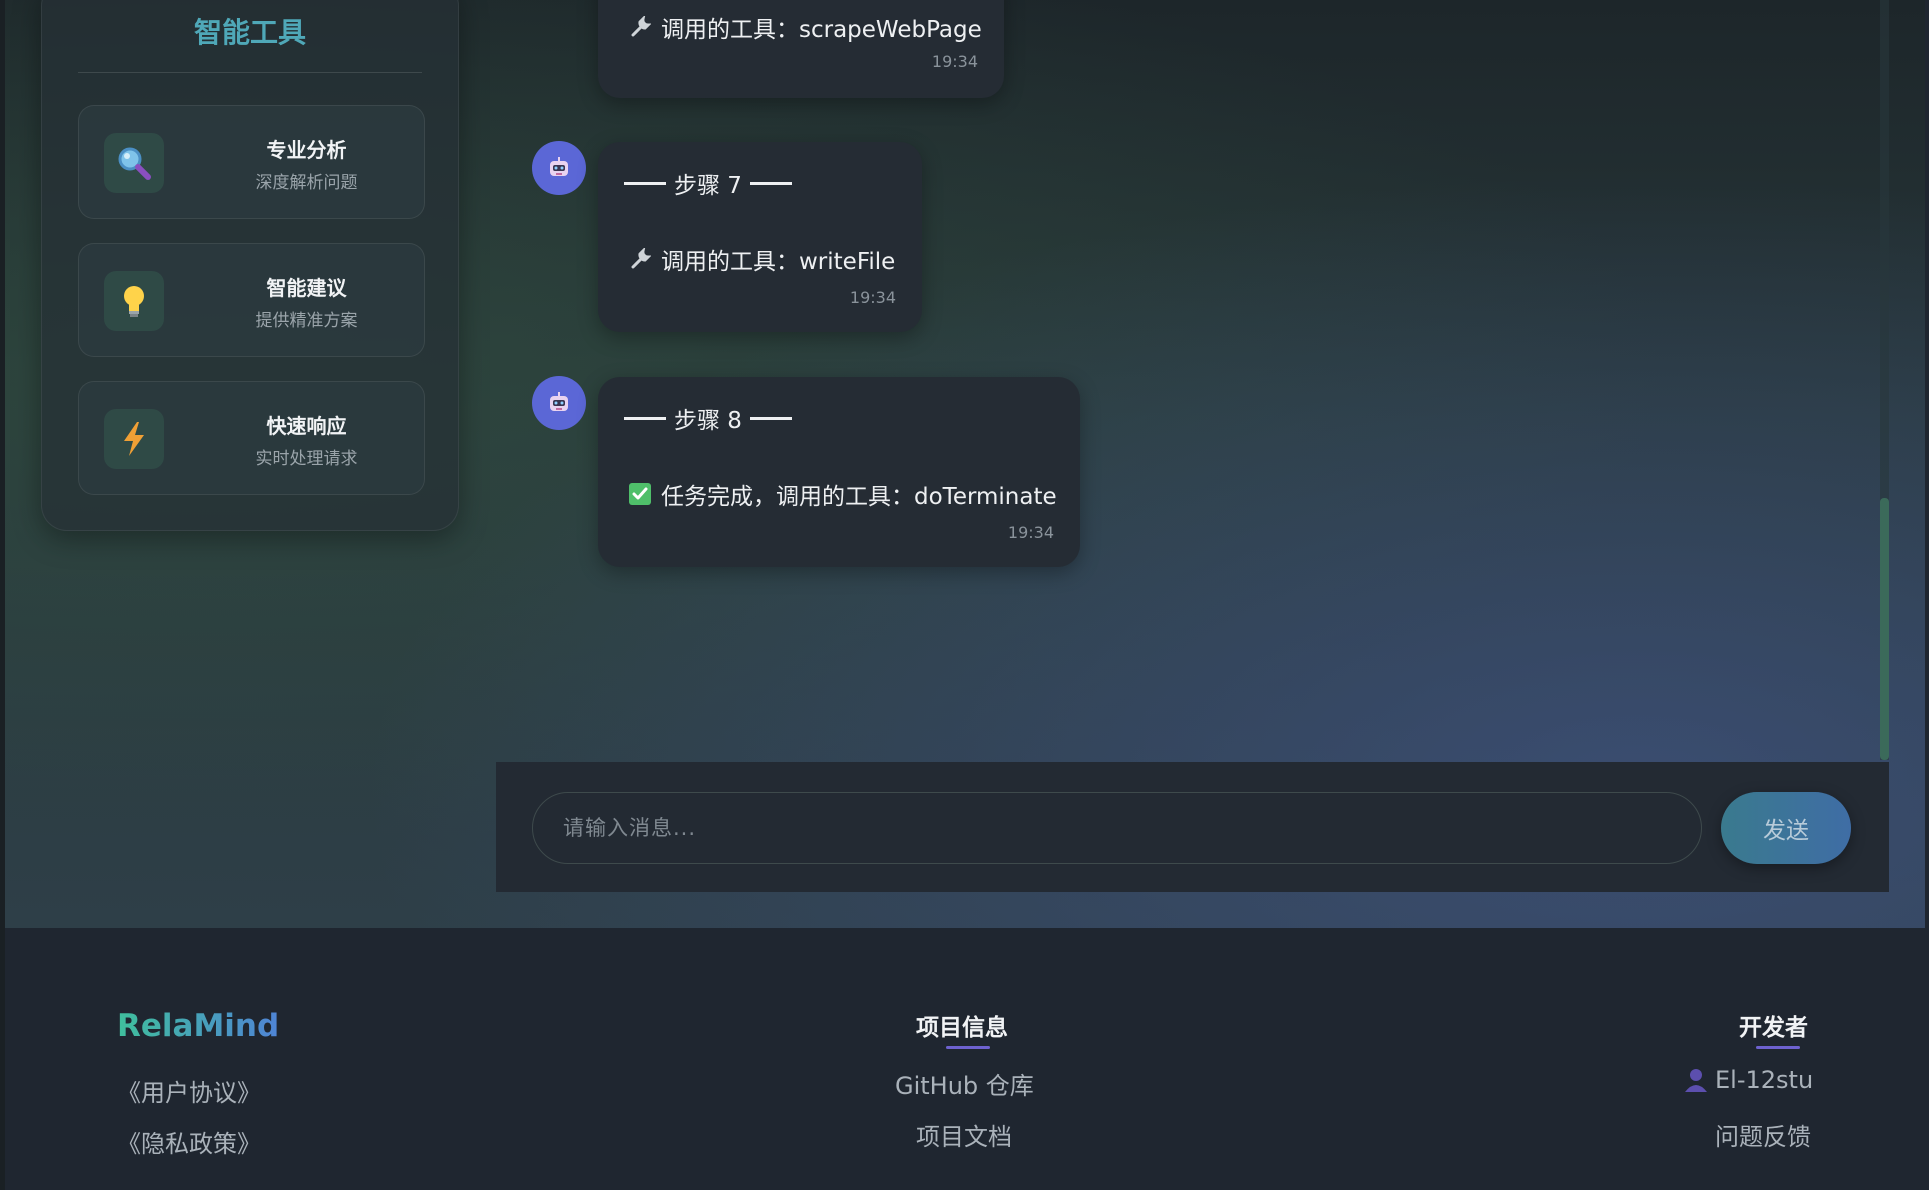 This screenshot has width=1929, height=1190. I want to click on lightning-icon, so click(134, 439).